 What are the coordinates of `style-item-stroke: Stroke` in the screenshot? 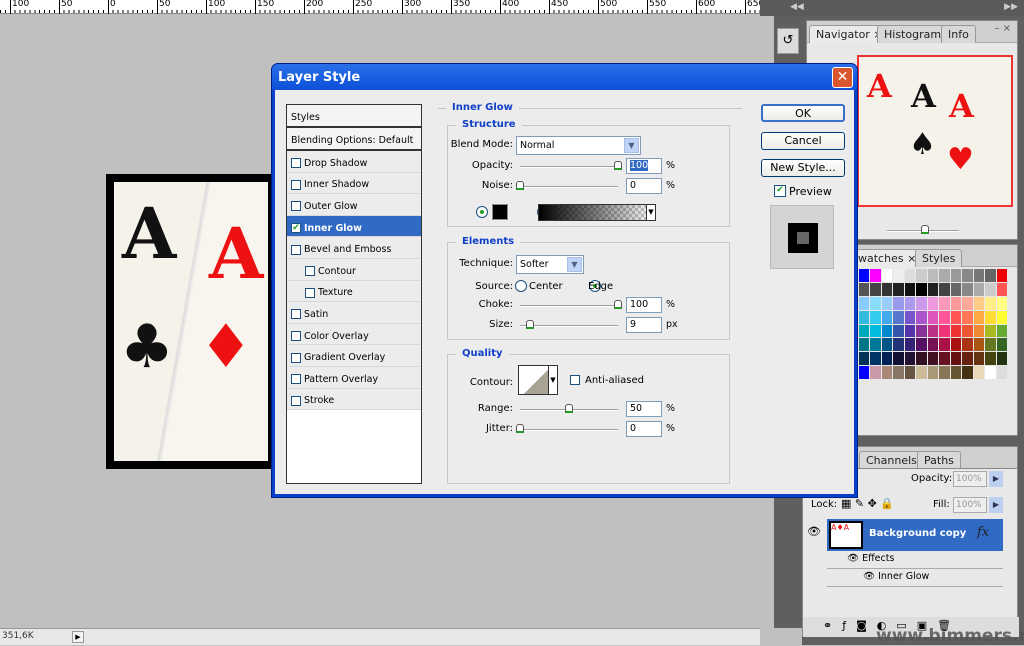 It's located at (354, 399).